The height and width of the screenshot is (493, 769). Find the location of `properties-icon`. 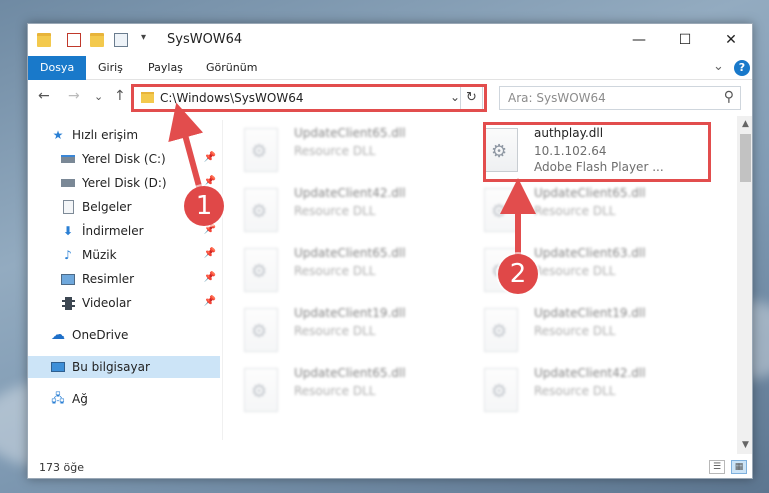

properties-icon is located at coordinates (74, 40).